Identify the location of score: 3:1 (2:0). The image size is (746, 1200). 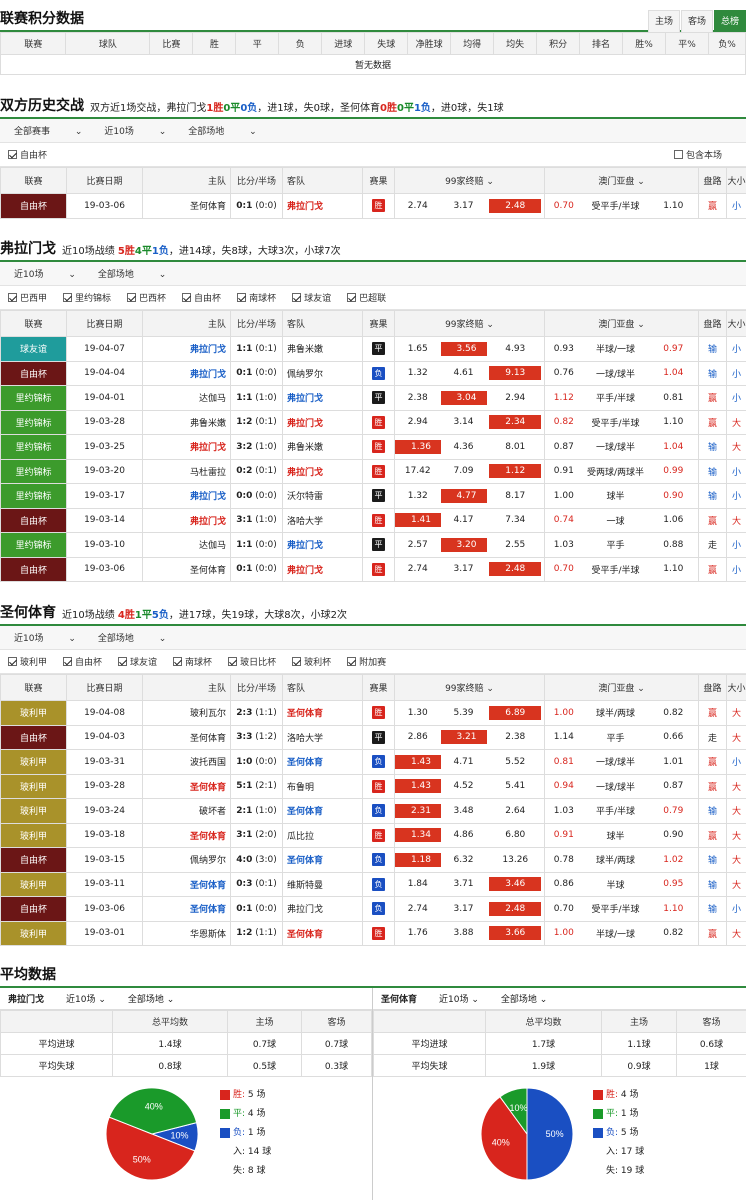
(256, 835).